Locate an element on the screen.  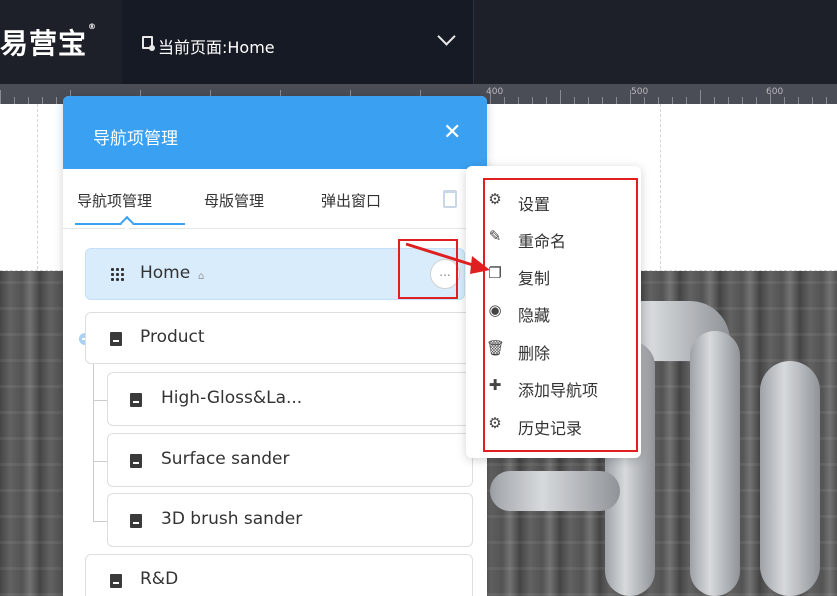
nav-item-label: Surface sander is located at coordinates (225, 459).